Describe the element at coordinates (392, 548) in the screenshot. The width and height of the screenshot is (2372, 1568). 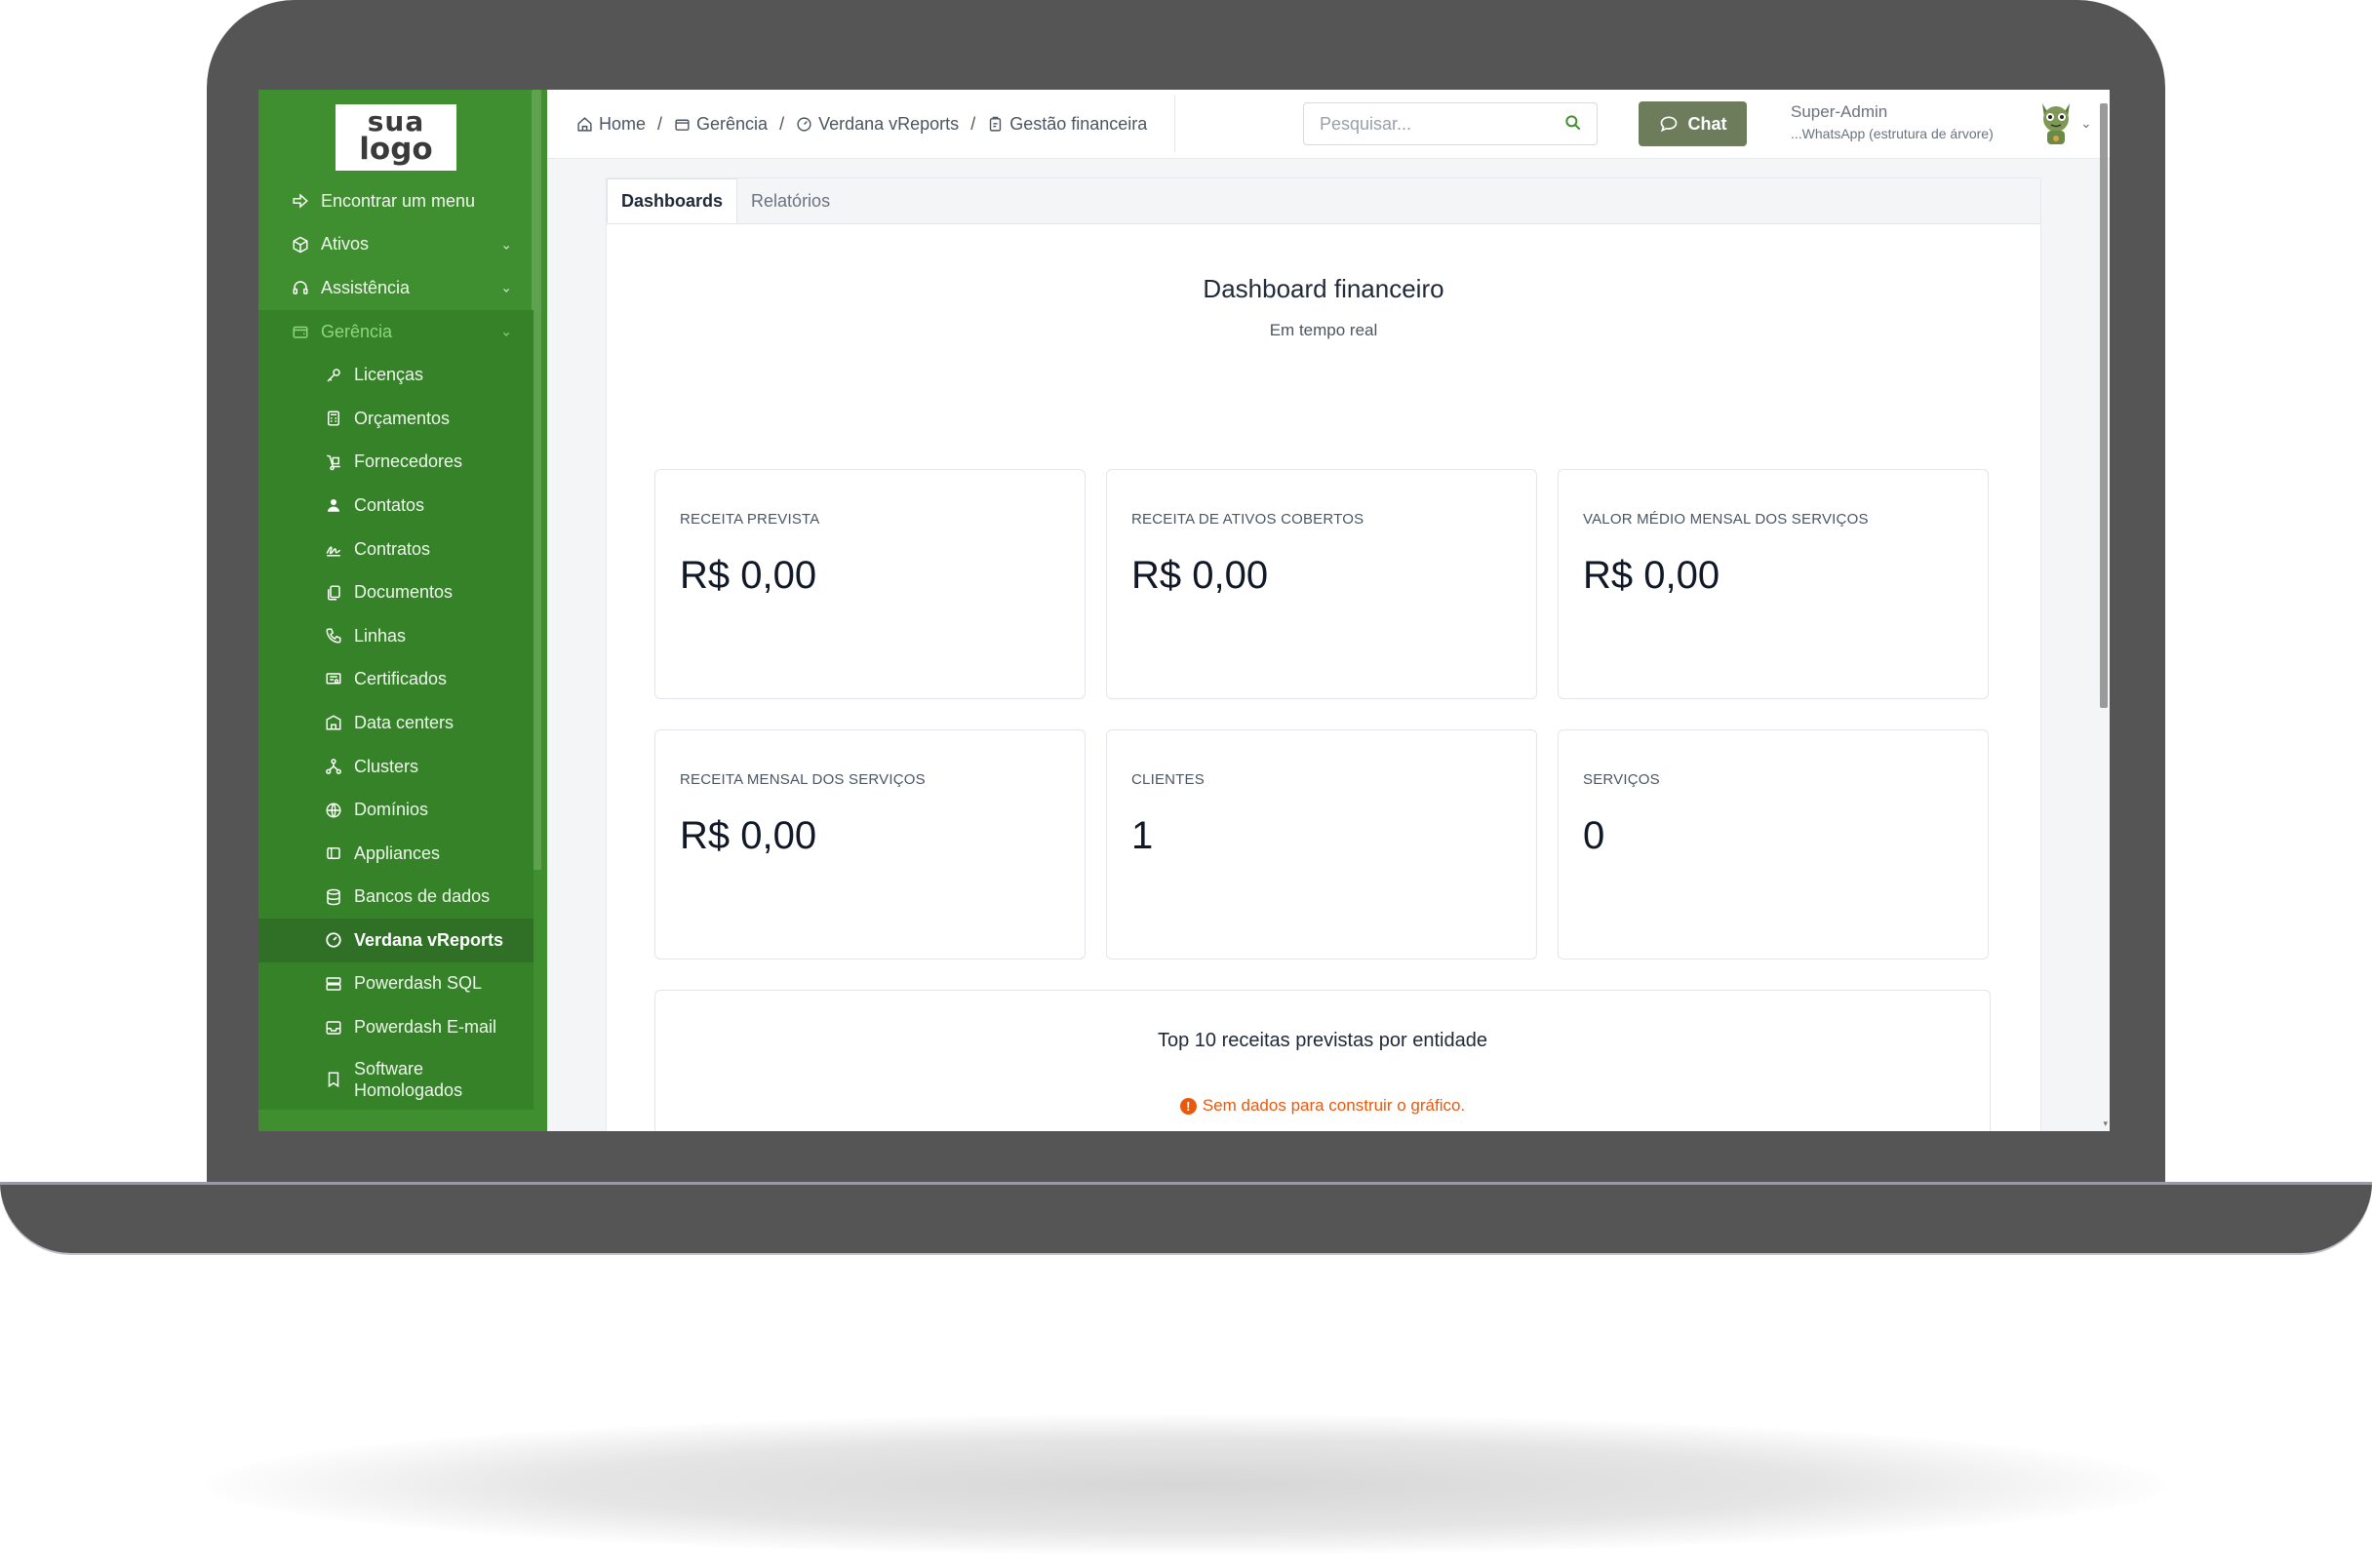
I see `sidebar-subitem-label: Contratos` at that location.